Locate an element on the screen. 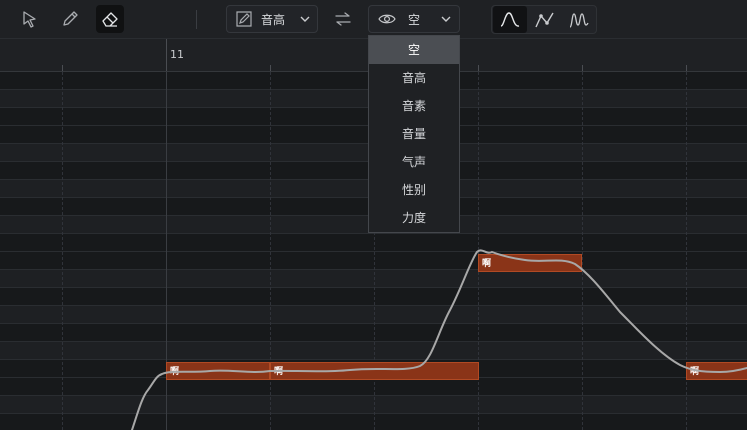 Image resolution: width=747 pixels, height=430 pixels. view-parameter-select: 空 is located at coordinates (414, 19).